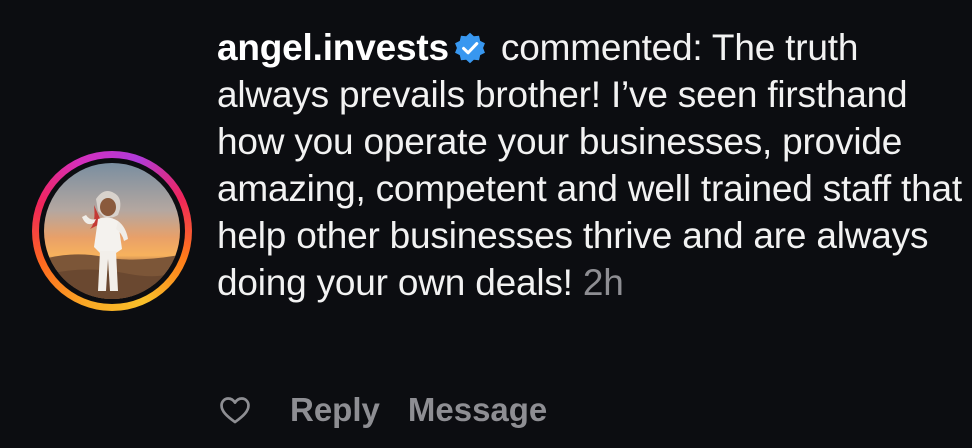 The width and height of the screenshot is (972, 448). What do you see at coordinates (335, 410) in the screenshot?
I see `reply-button: Reply` at bounding box center [335, 410].